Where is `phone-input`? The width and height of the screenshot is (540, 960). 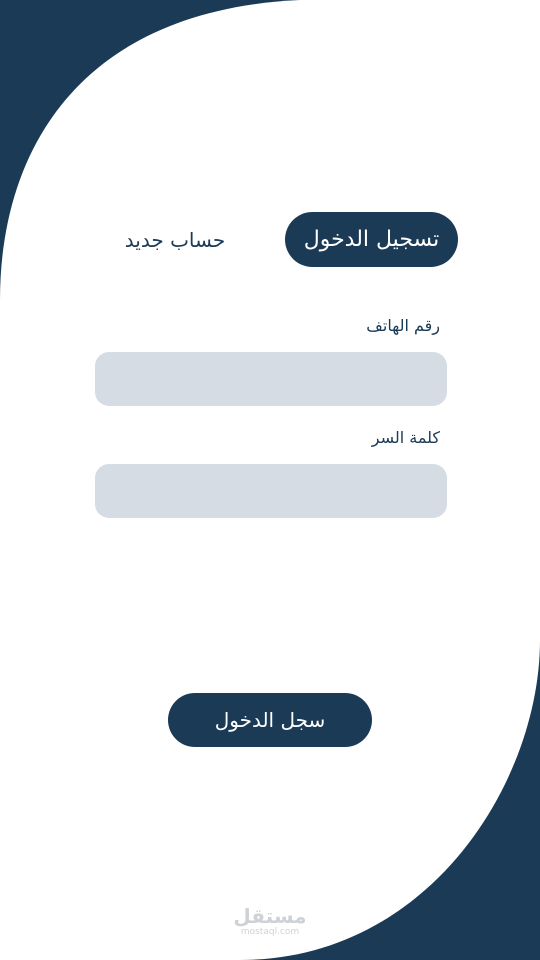
phone-input is located at coordinates (271, 379).